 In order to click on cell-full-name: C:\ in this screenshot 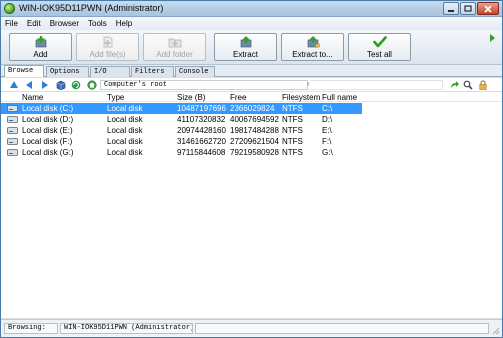, I will do `click(327, 108)`.